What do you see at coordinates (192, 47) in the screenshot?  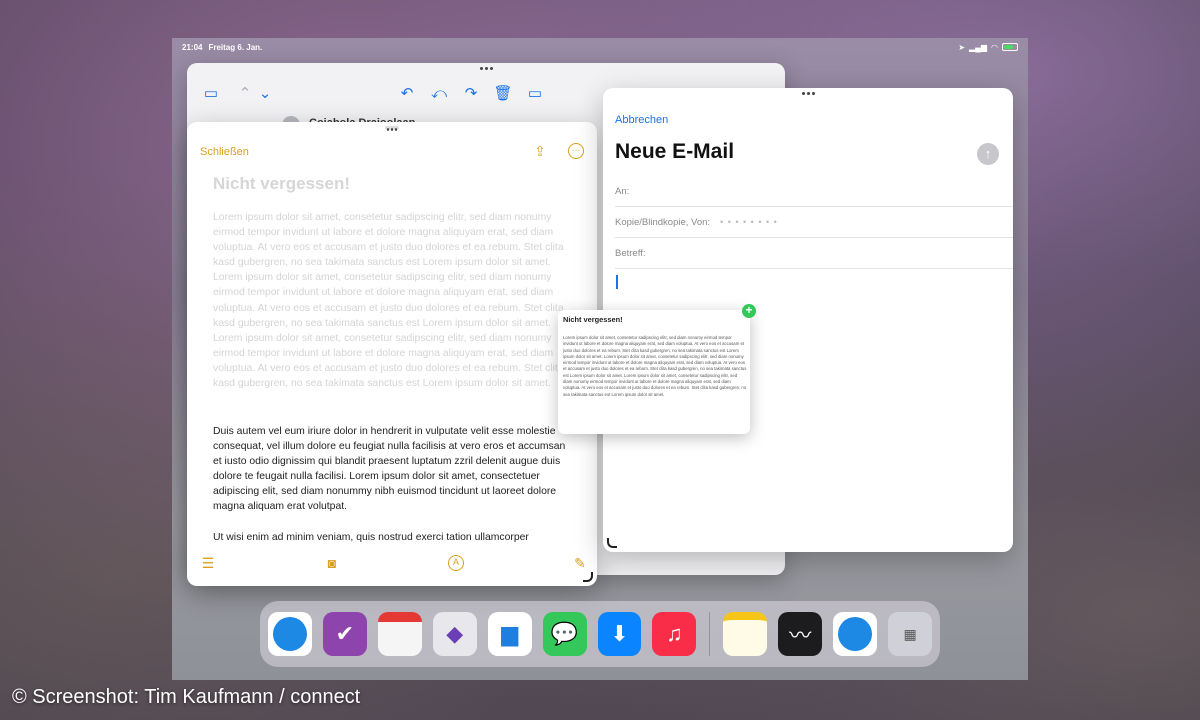 I see `status-time: 21:04` at bounding box center [192, 47].